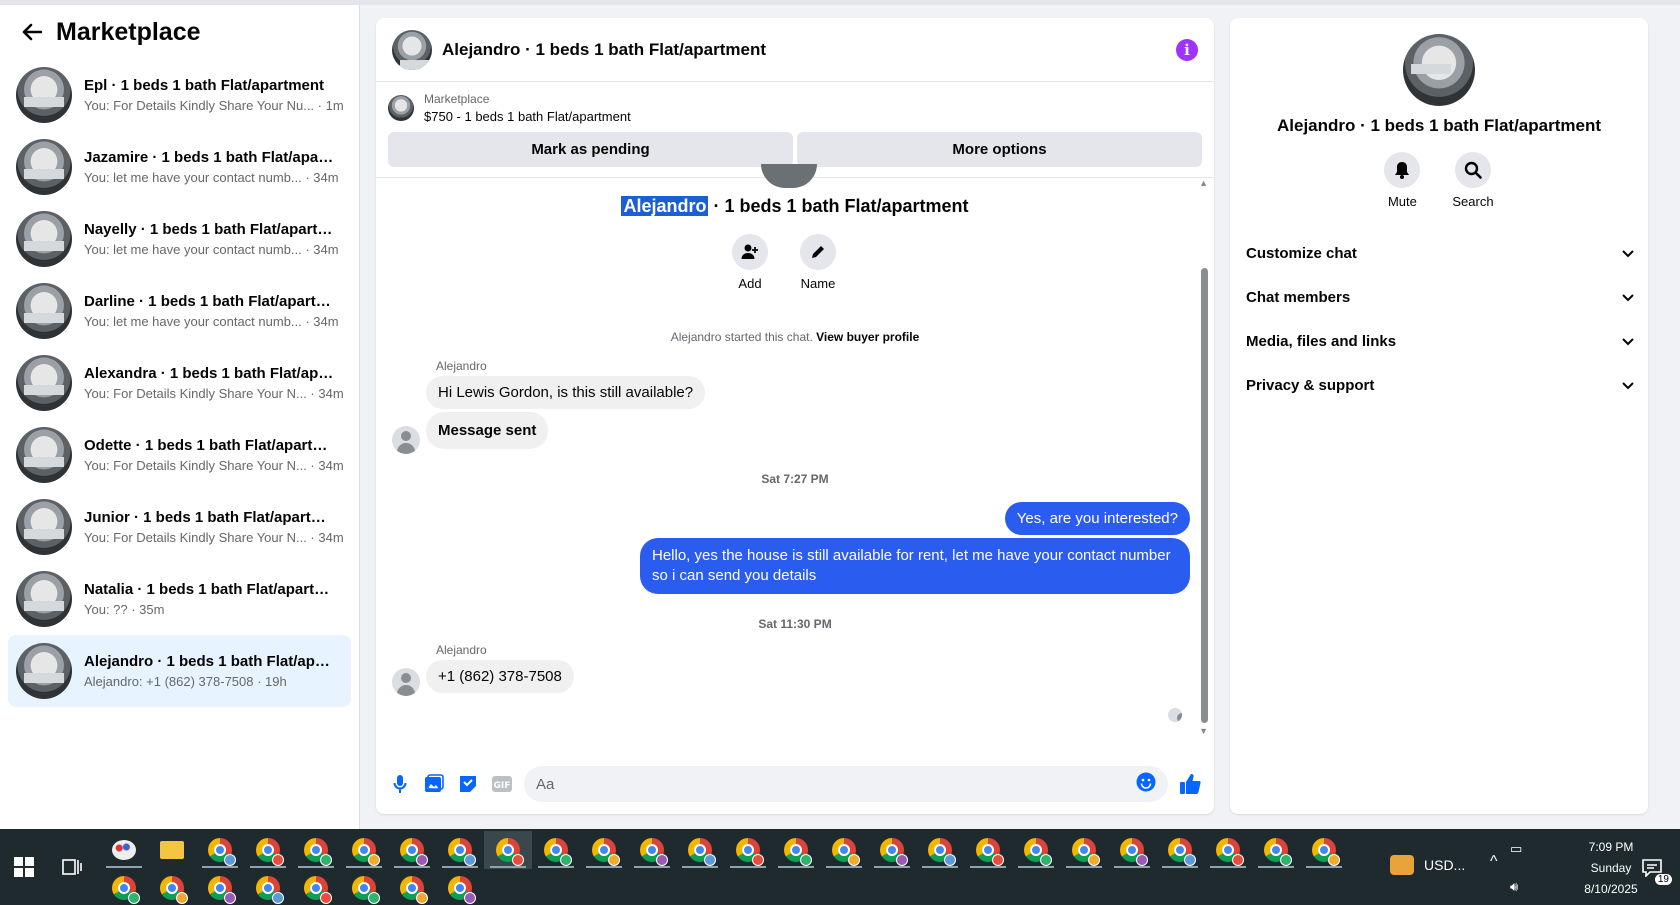  What do you see at coordinates (72, 867) in the screenshot?
I see `task-view-icon` at bounding box center [72, 867].